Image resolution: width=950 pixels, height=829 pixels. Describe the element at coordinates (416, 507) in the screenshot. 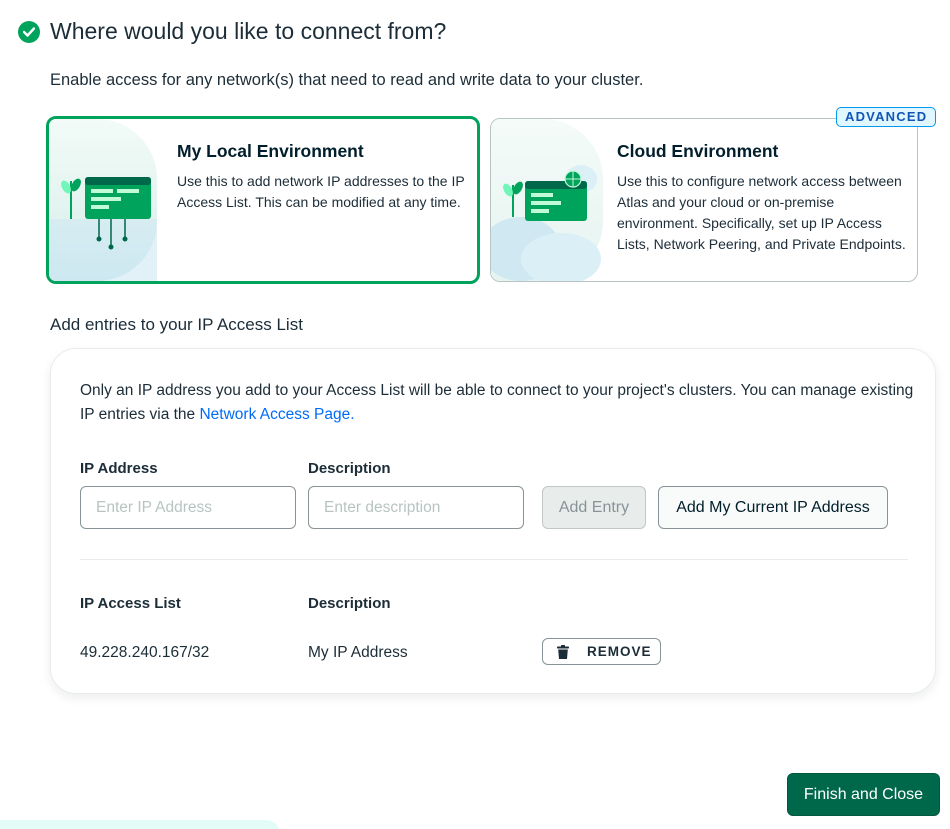

I see `description-input` at that location.